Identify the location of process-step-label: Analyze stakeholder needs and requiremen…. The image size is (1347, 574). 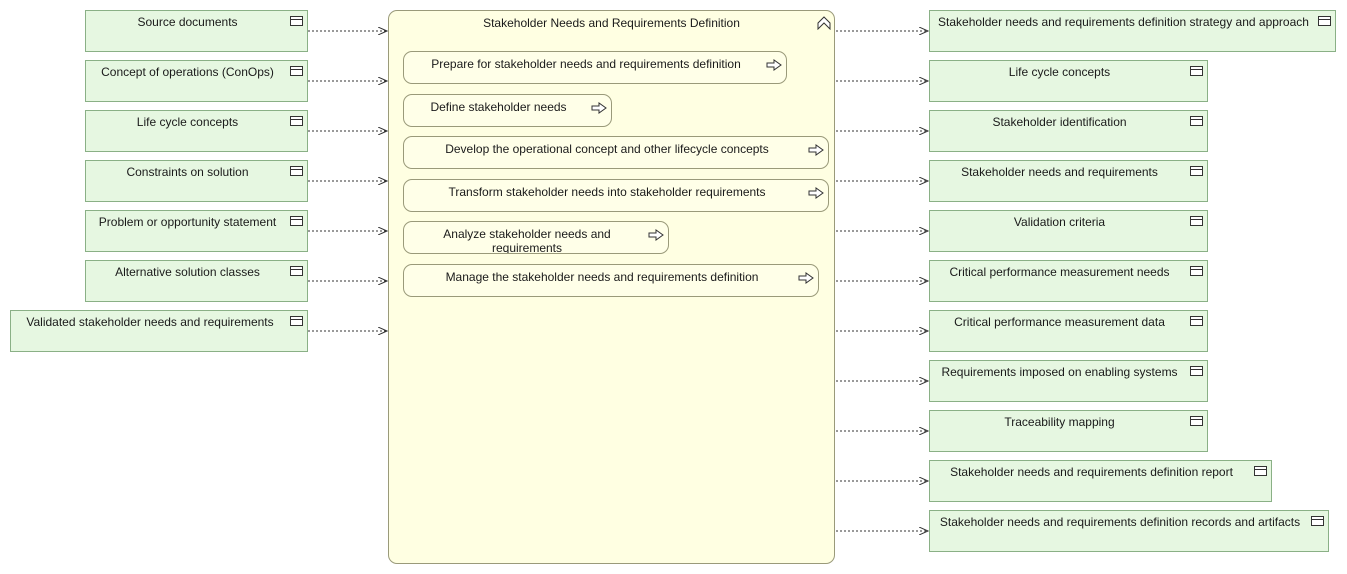
(527, 240).